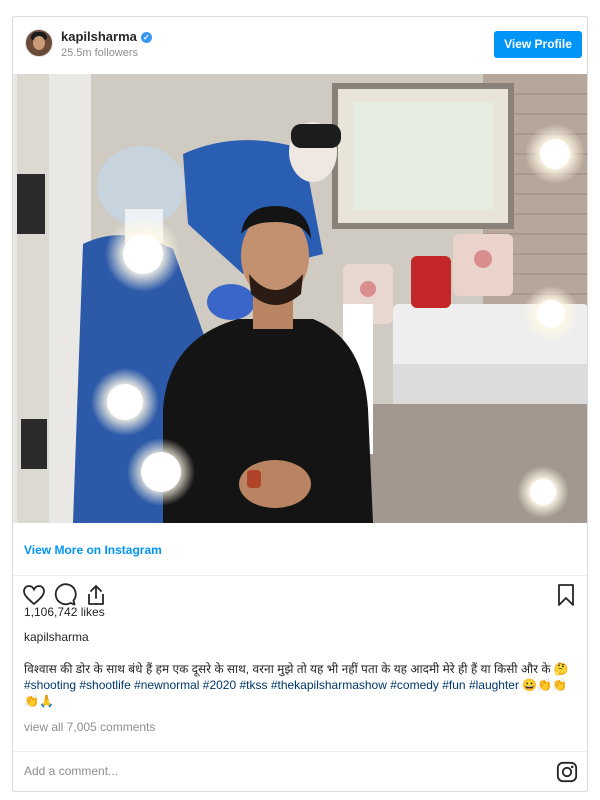 The width and height of the screenshot is (600, 800). What do you see at coordinates (39, 43) in the screenshot?
I see `avatar` at bounding box center [39, 43].